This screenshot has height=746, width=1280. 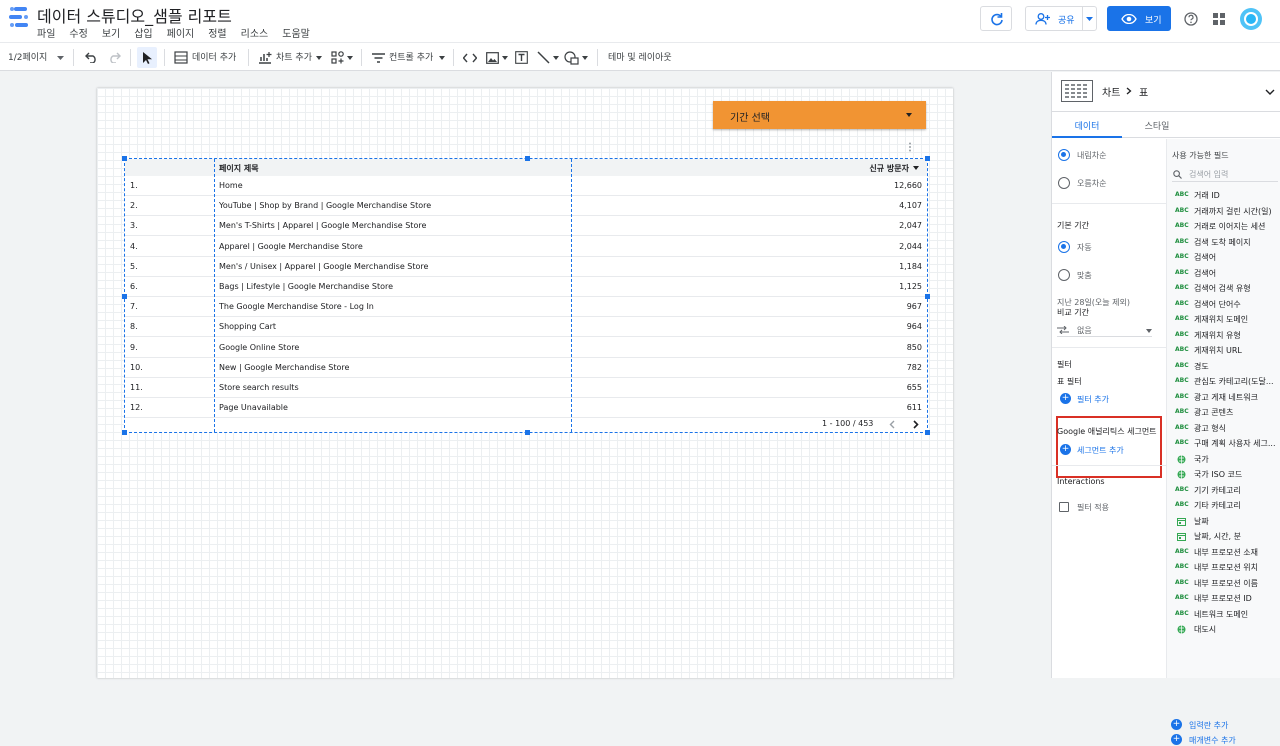 I want to click on field-item: ABC 기타 카테고리, so click(x=1227, y=506).